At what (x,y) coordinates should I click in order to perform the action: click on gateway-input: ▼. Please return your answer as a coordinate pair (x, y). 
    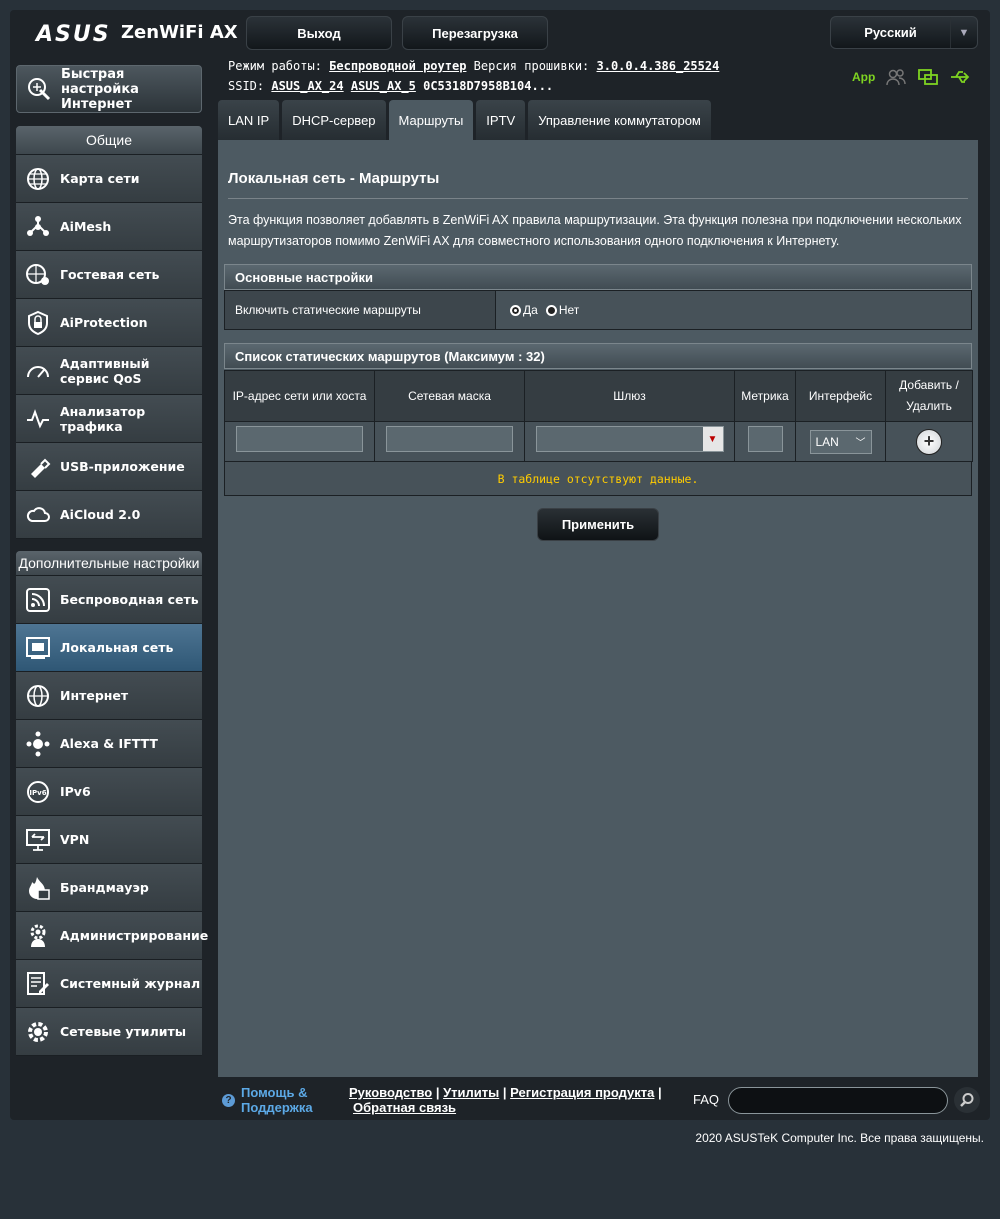
    Looking at the image, I should click on (629, 439).